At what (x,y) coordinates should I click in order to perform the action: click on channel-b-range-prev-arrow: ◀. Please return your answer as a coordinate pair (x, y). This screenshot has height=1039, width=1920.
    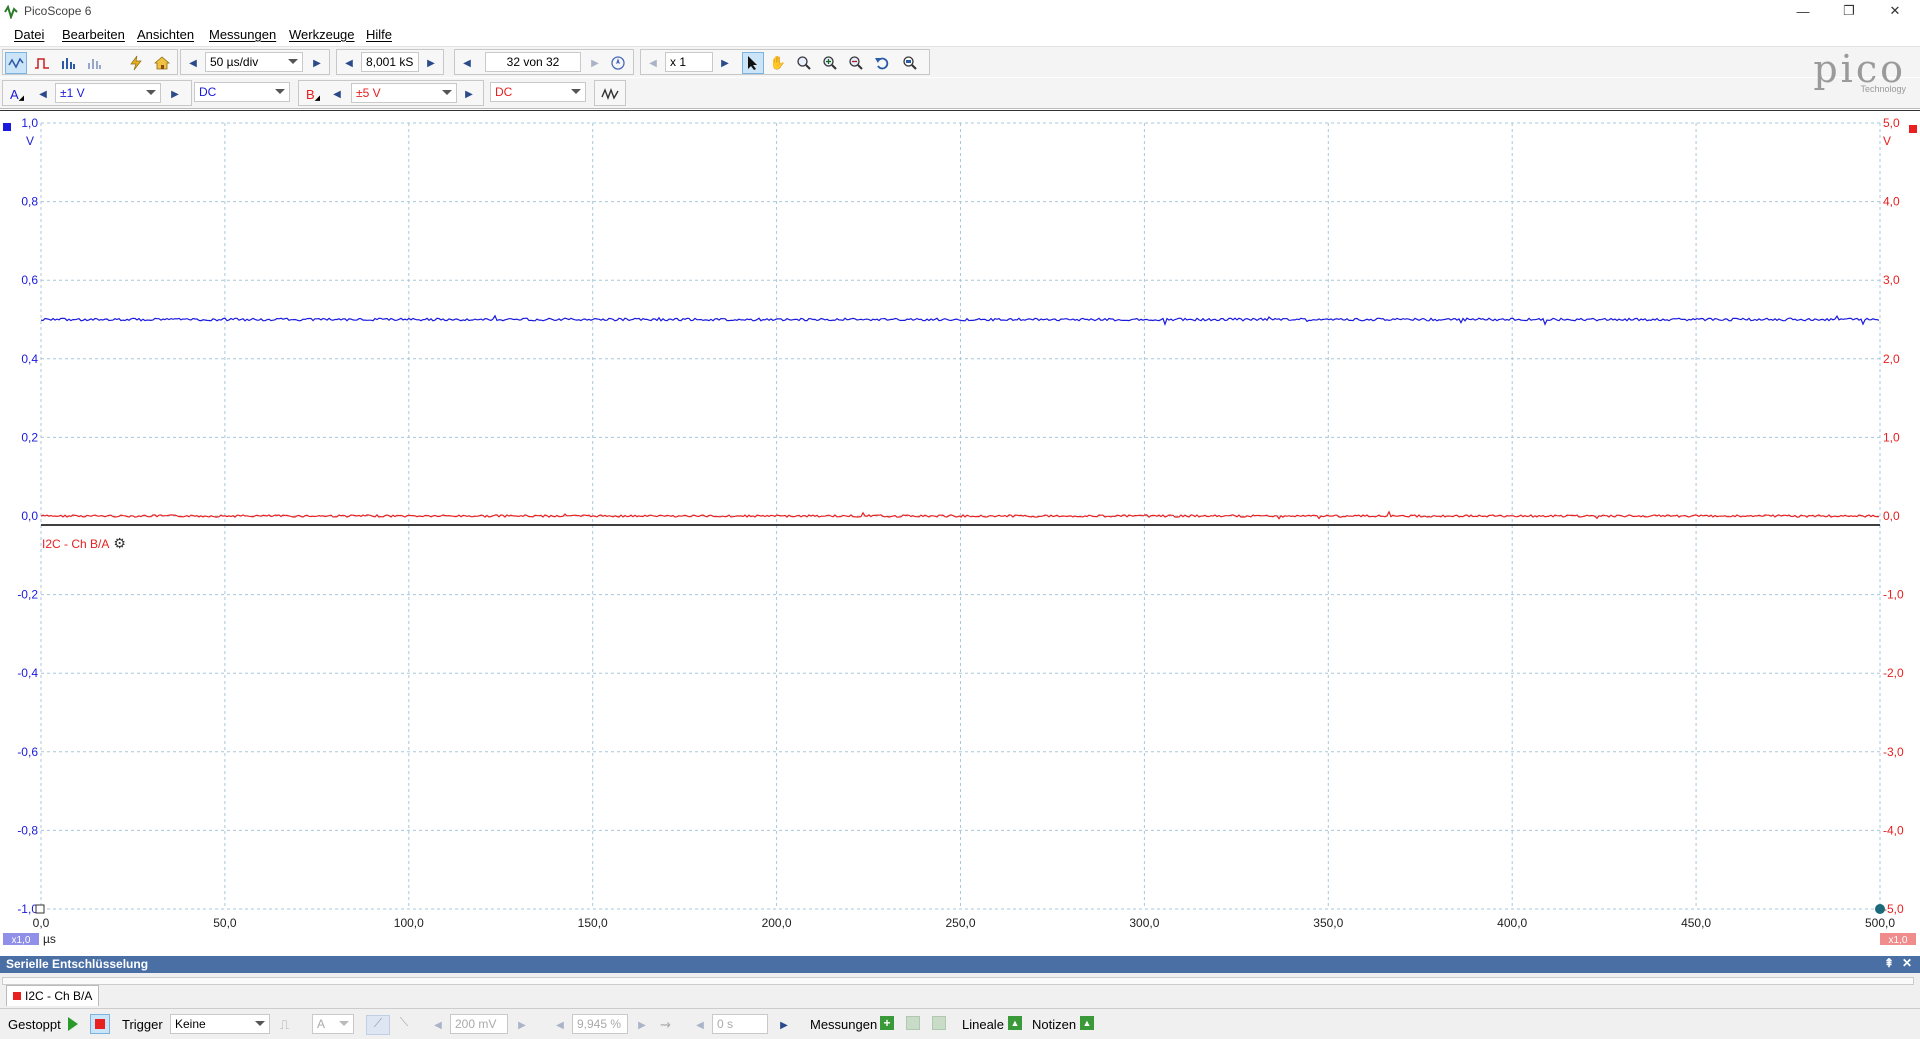
    Looking at the image, I should click on (337, 94).